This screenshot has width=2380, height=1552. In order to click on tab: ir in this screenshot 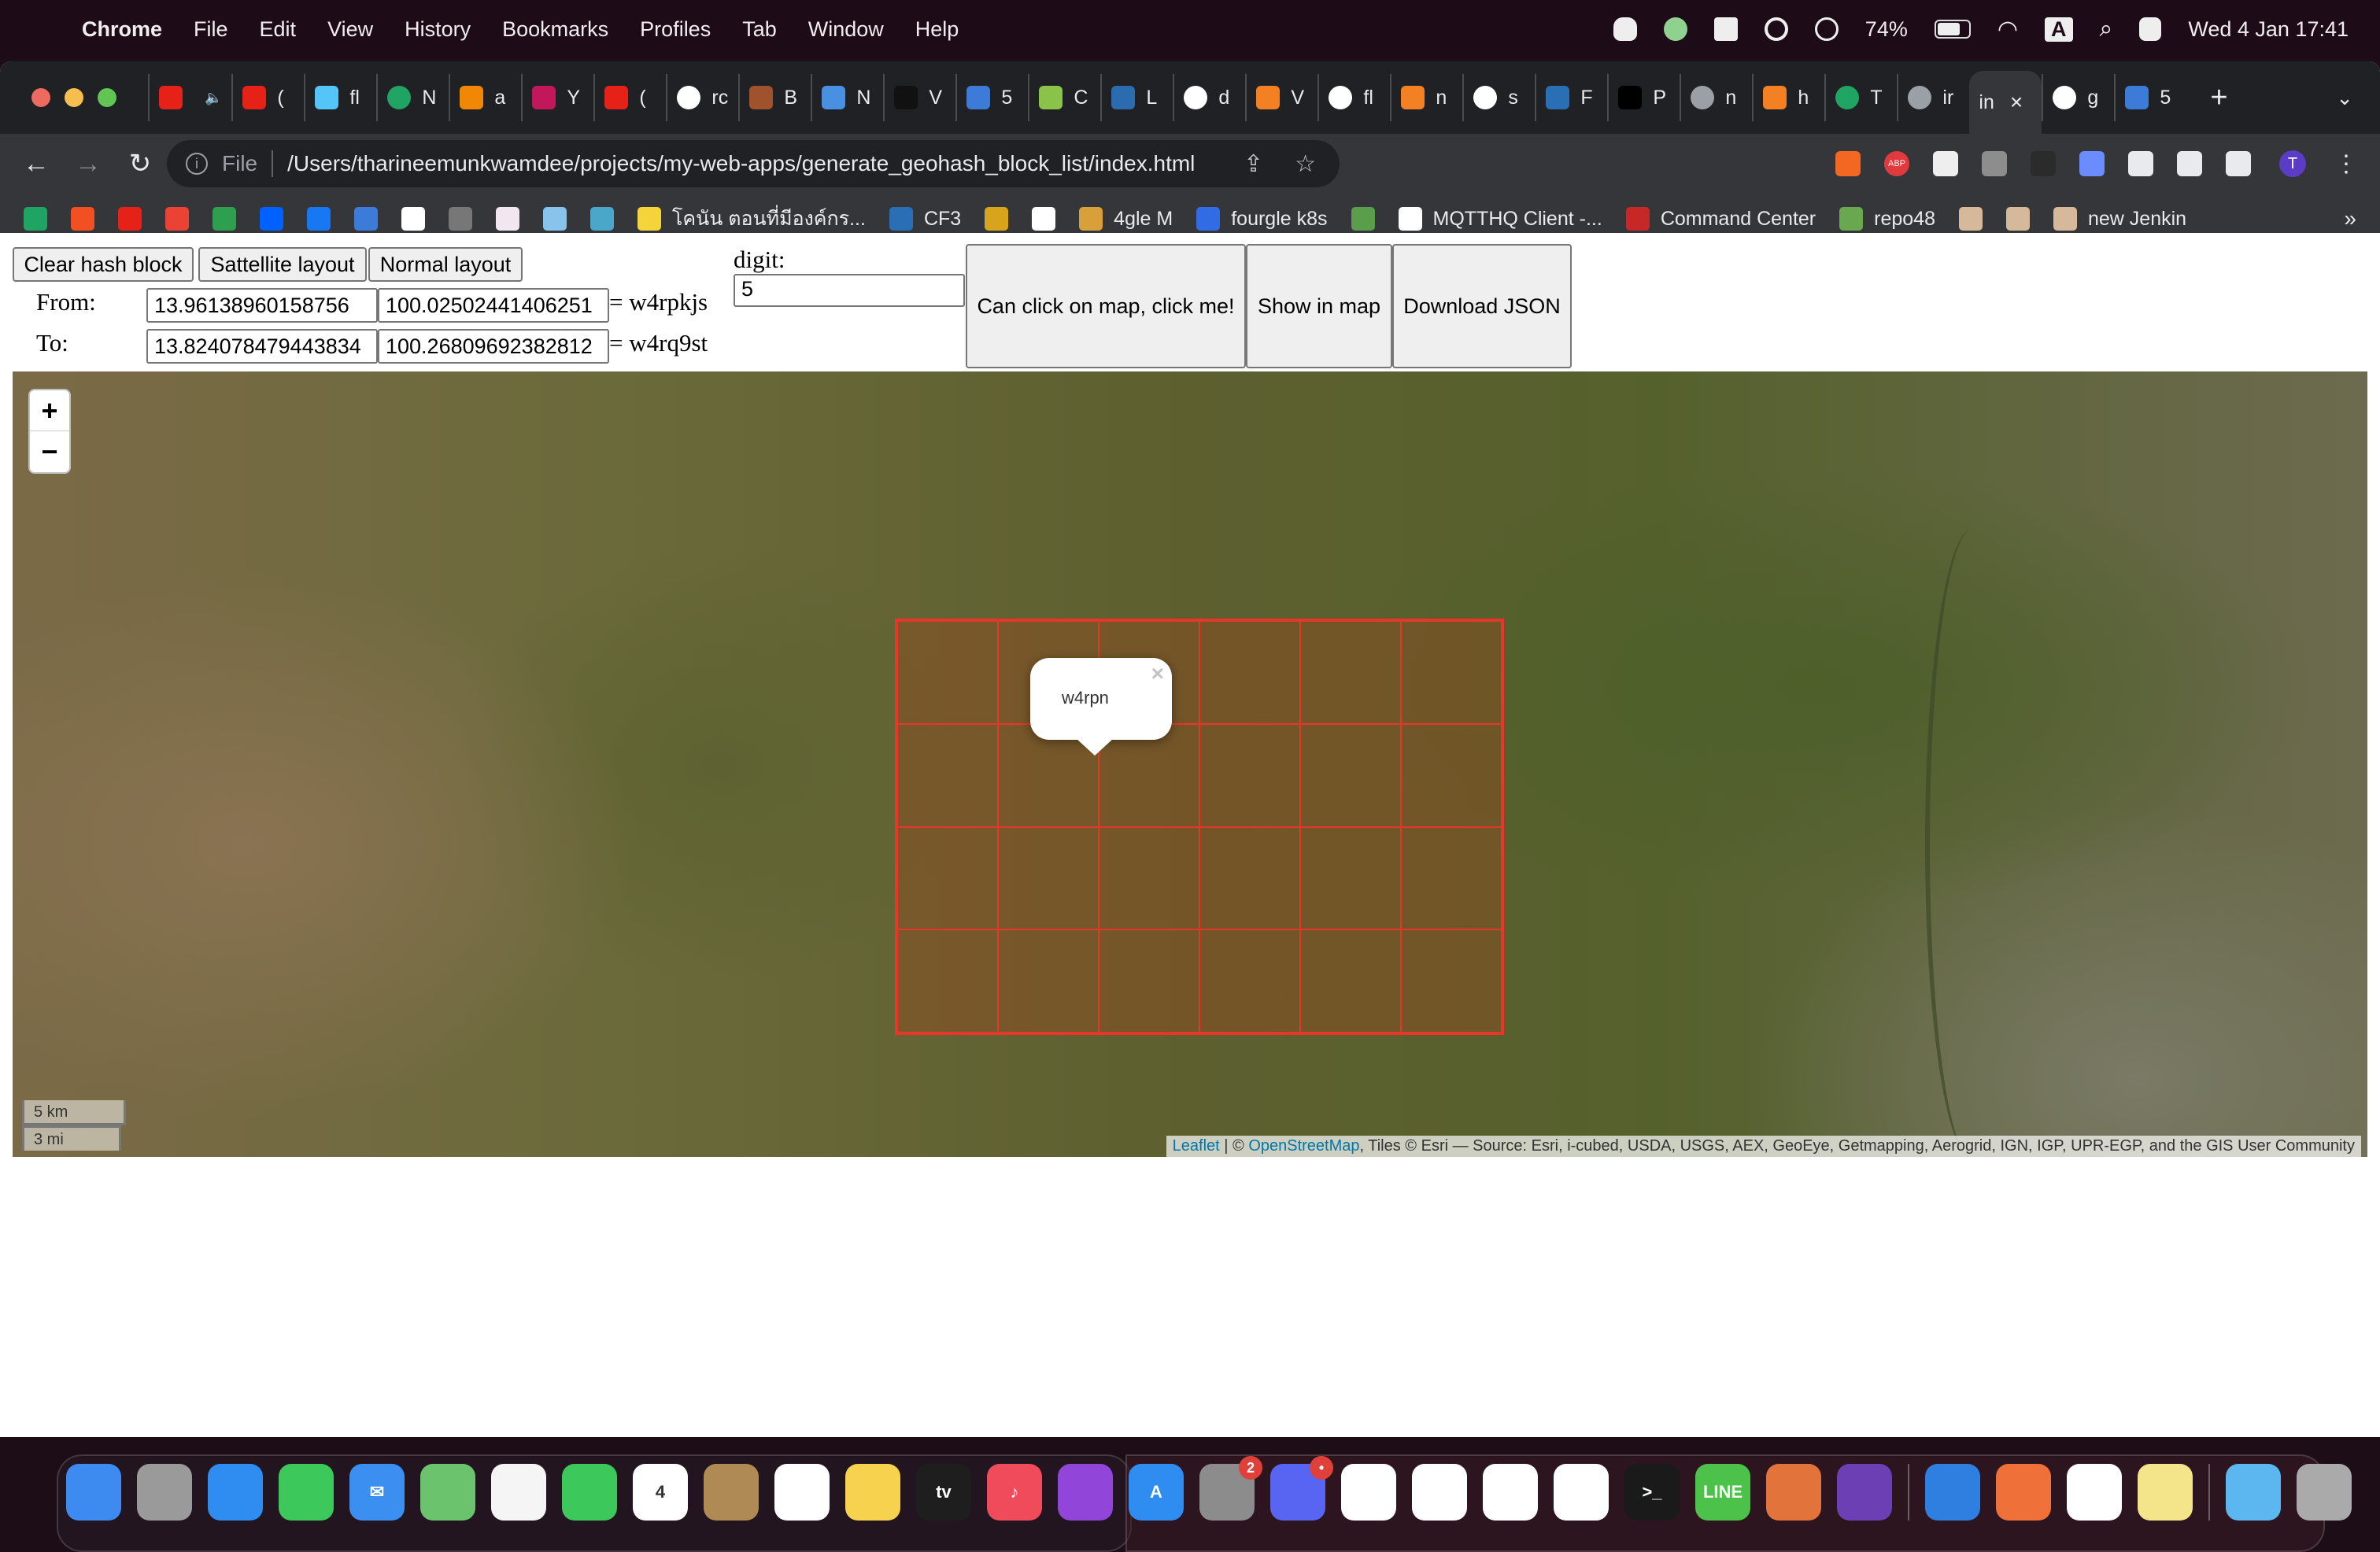, I will do `click(1933, 97)`.